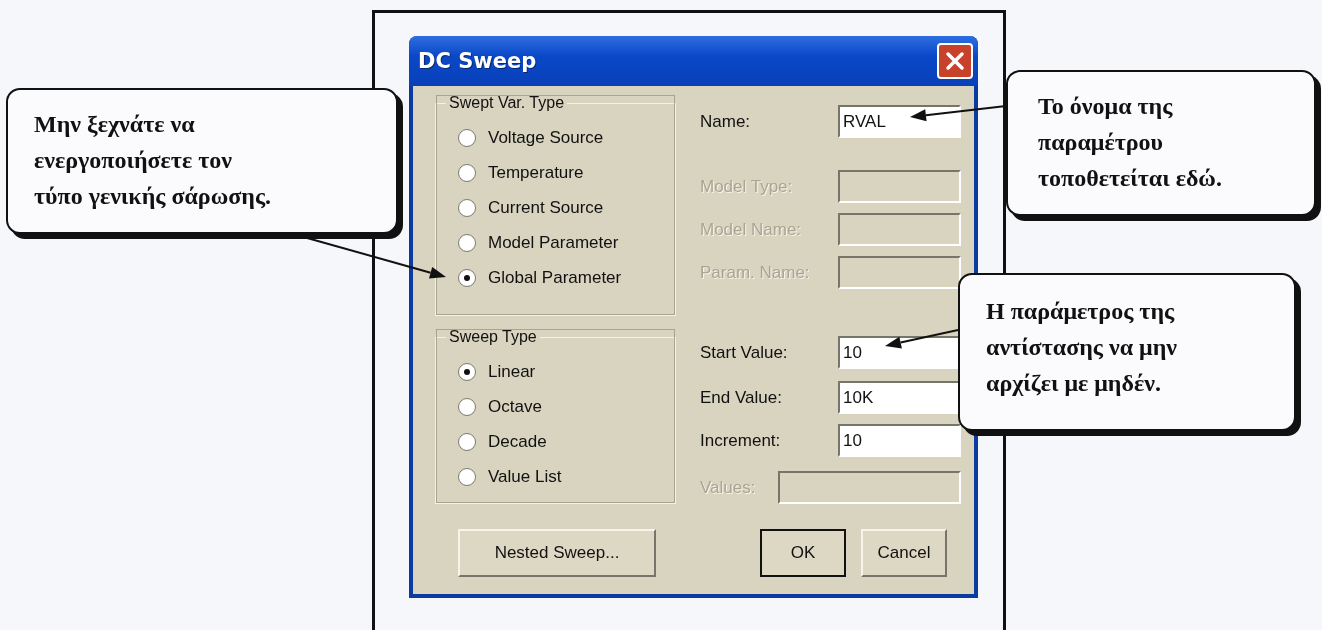 Image resolution: width=1322 pixels, height=630 pixels. Describe the element at coordinates (744, 352) in the screenshot. I see `field-label: Start Value:` at that location.